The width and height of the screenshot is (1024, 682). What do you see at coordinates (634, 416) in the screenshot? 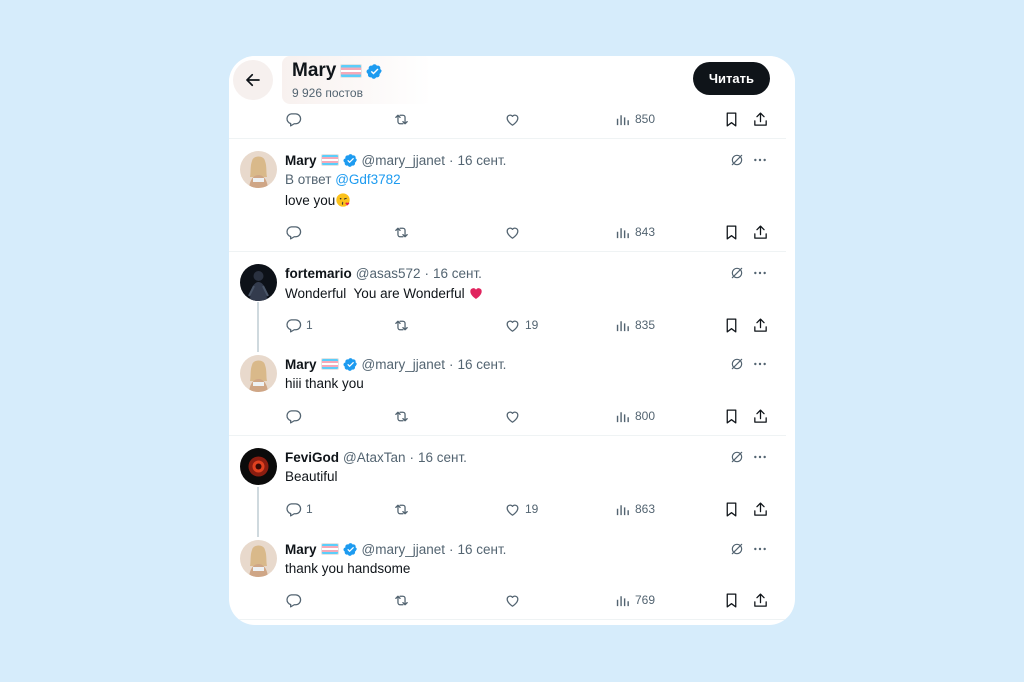
I see `views-button: 800` at bounding box center [634, 416].